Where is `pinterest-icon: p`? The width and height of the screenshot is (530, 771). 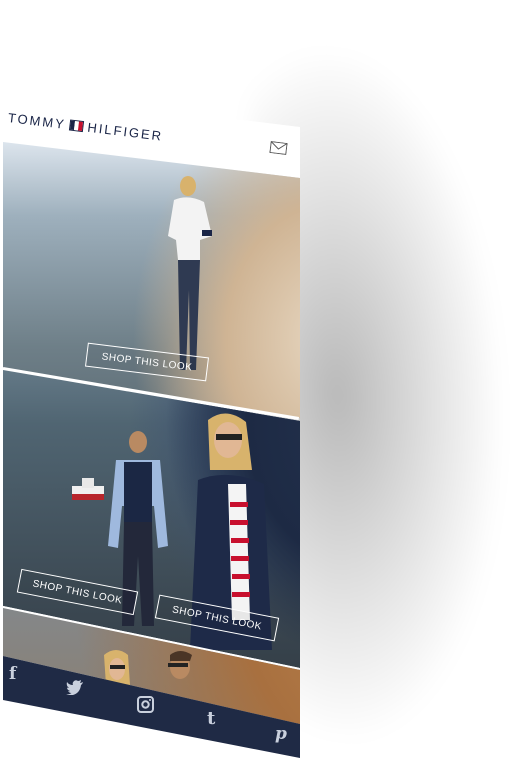 pinterest-icon: p is located at coordinates (281, 734).